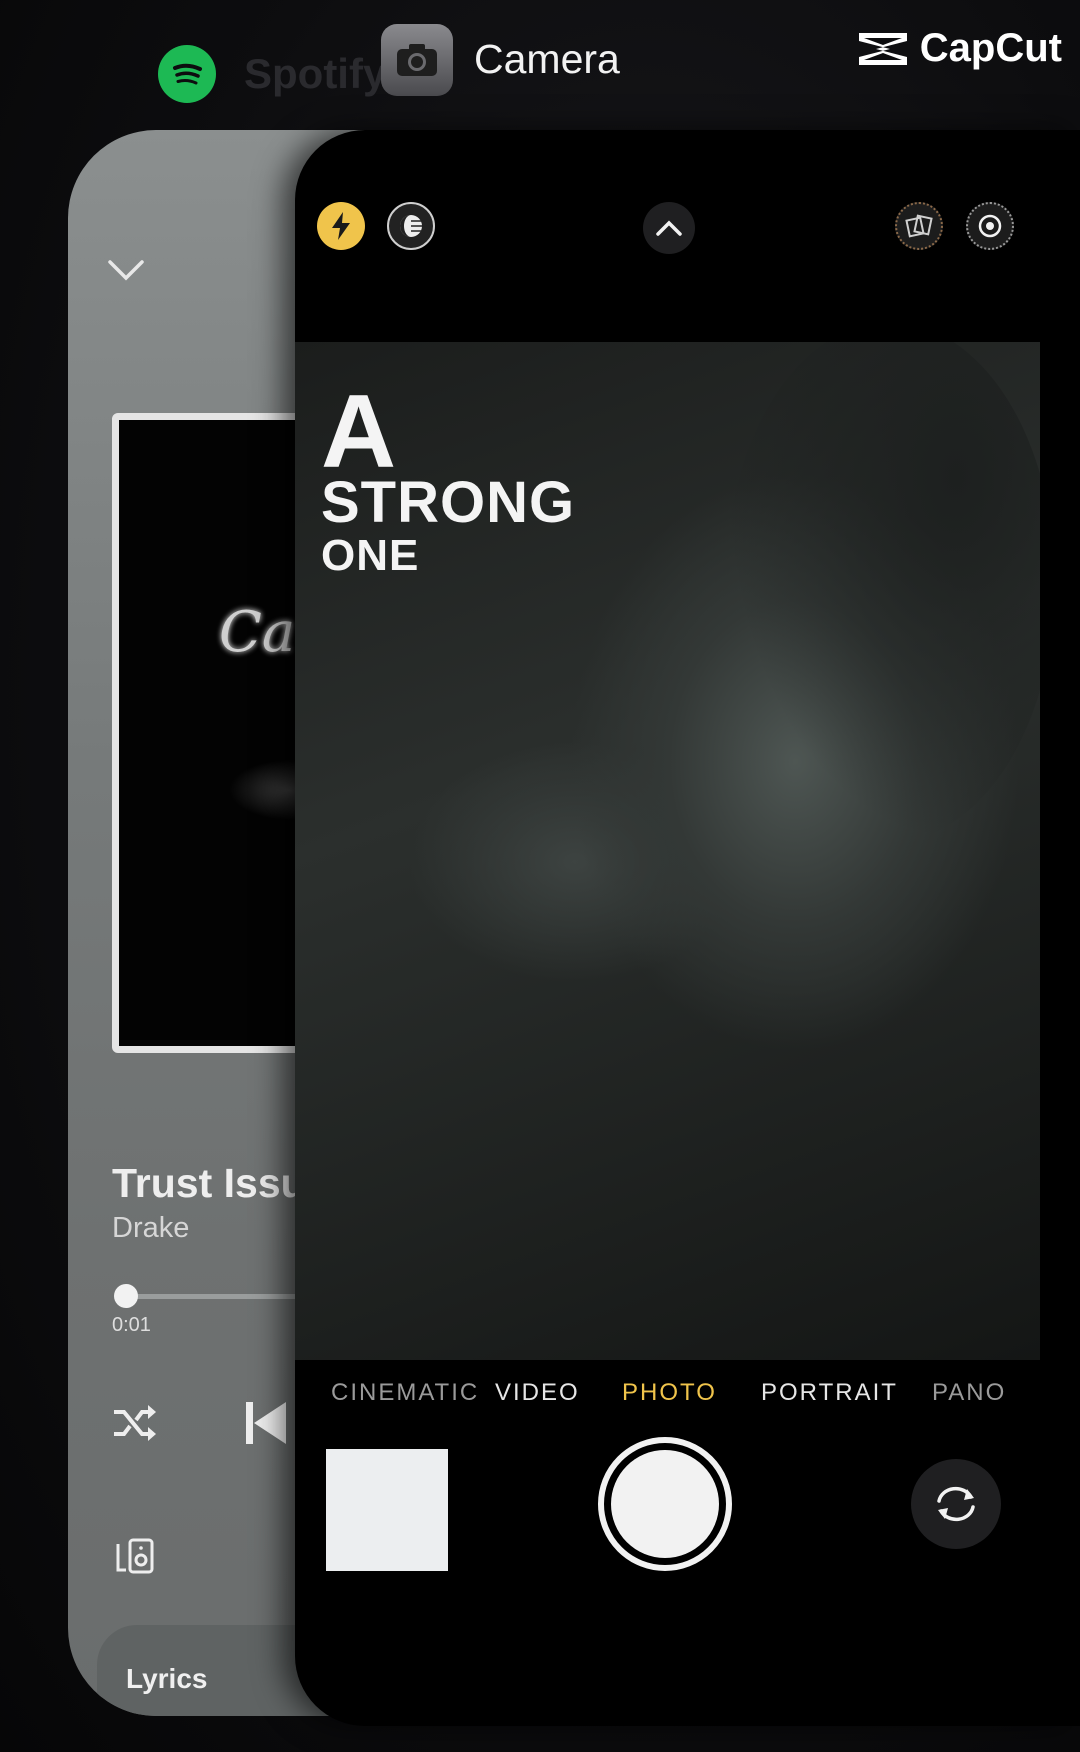  What do you see at coordinates (126, 270) in the screenshot?
I see `chevron-down-icon` at bounding box center [126, 270].